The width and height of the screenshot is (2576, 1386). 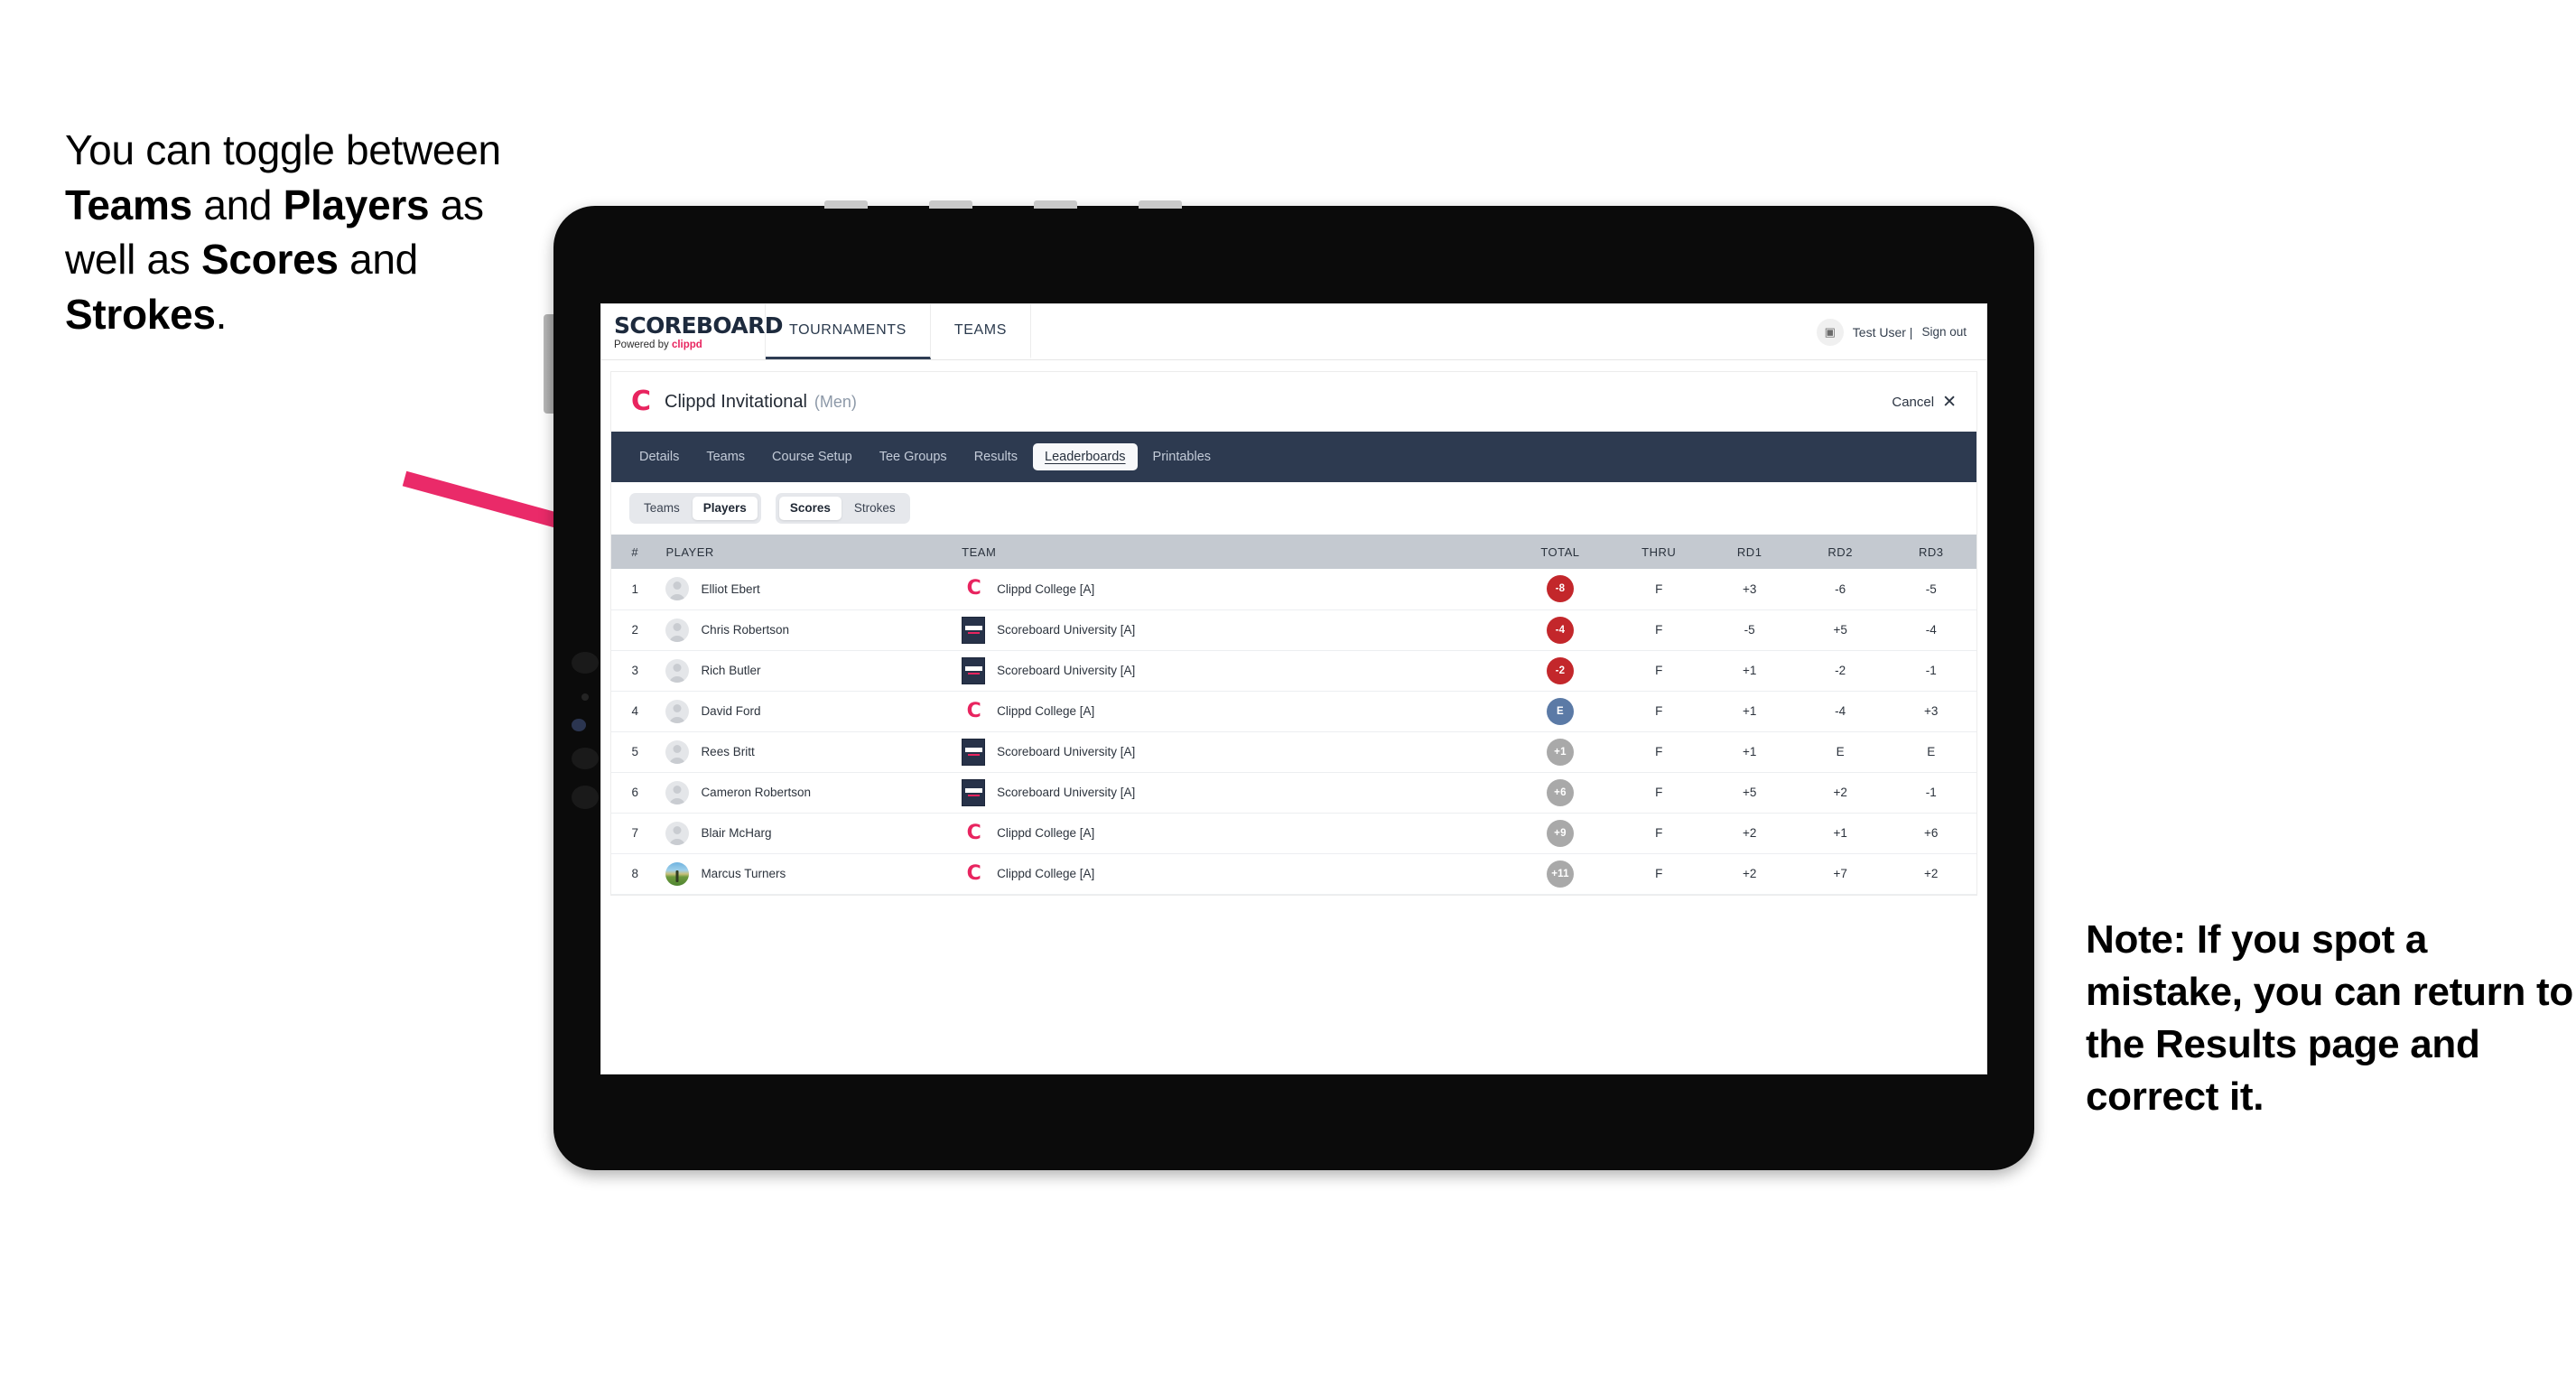 I want to click on tablet-camera, so click(x=579, y=725).